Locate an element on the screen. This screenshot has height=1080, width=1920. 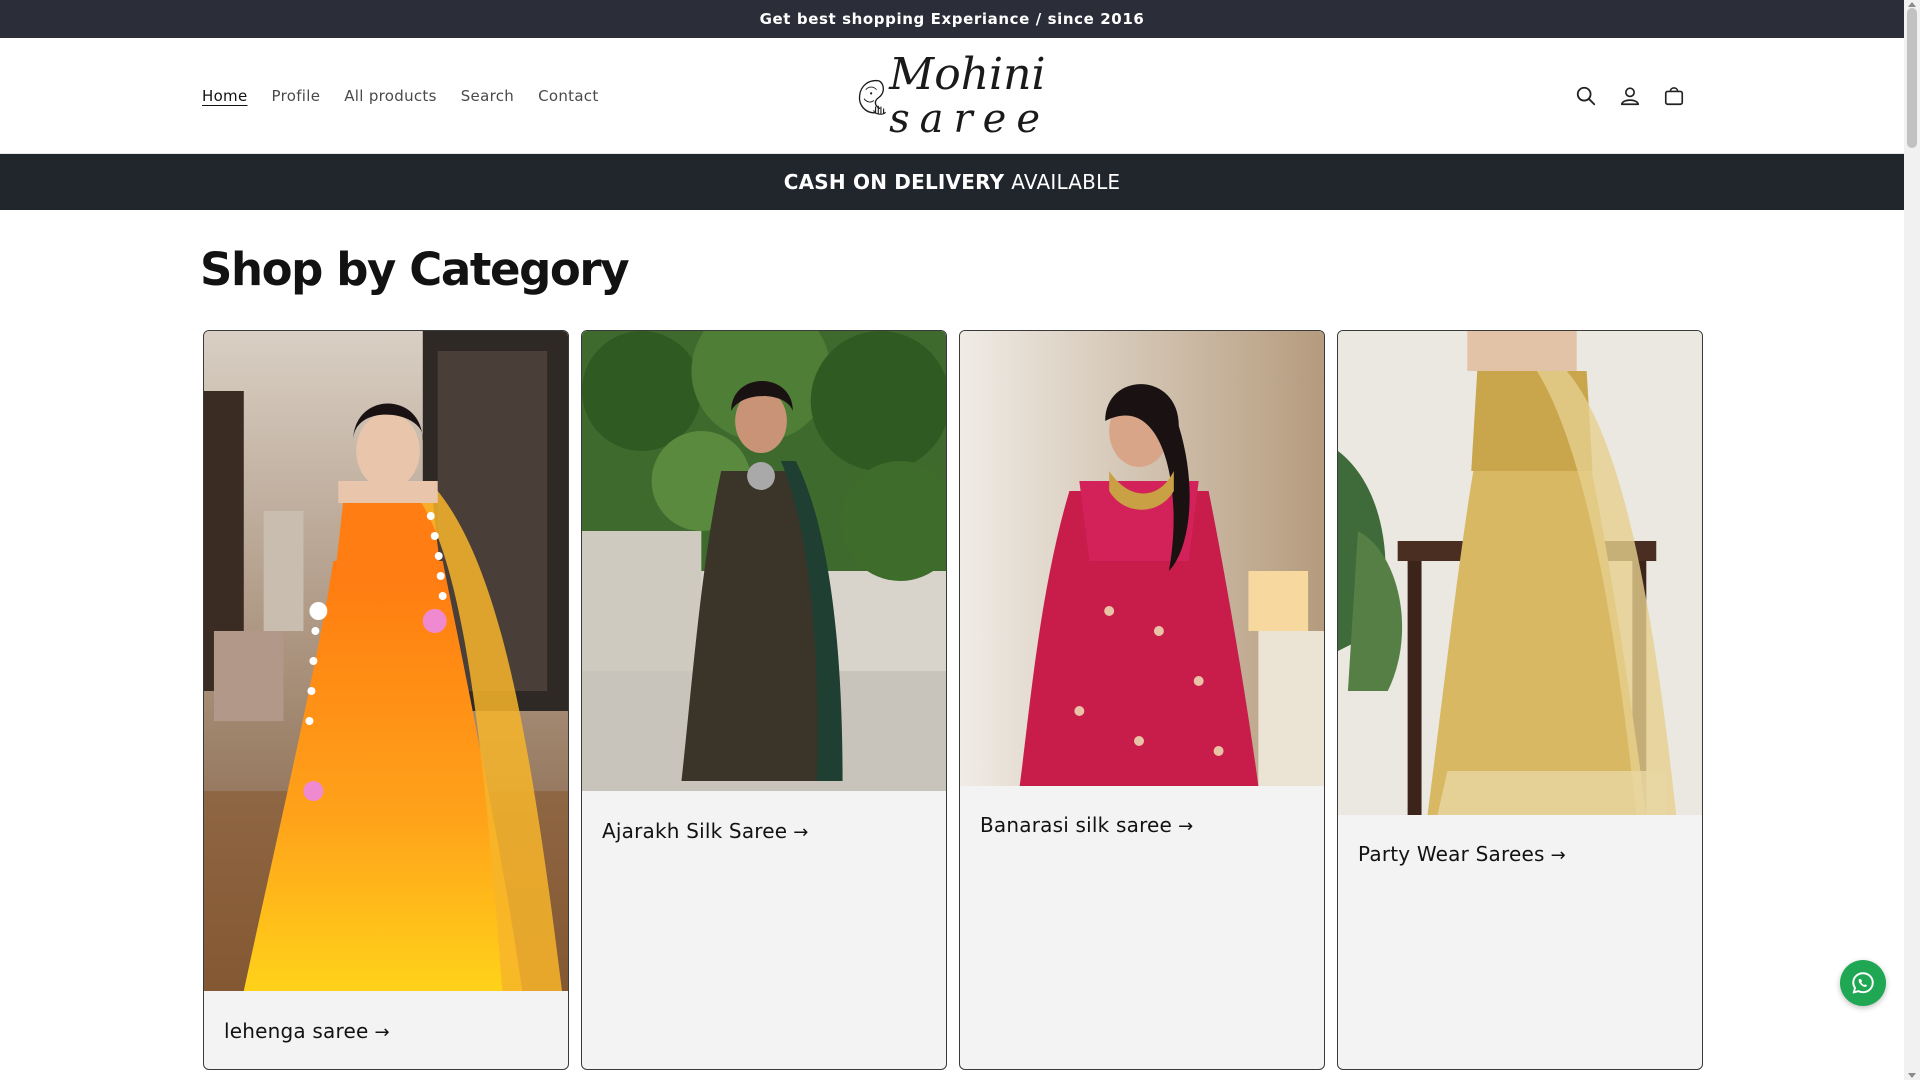
category-label-lehenga: lehenga saree → is located at coordinates (307, 1031).